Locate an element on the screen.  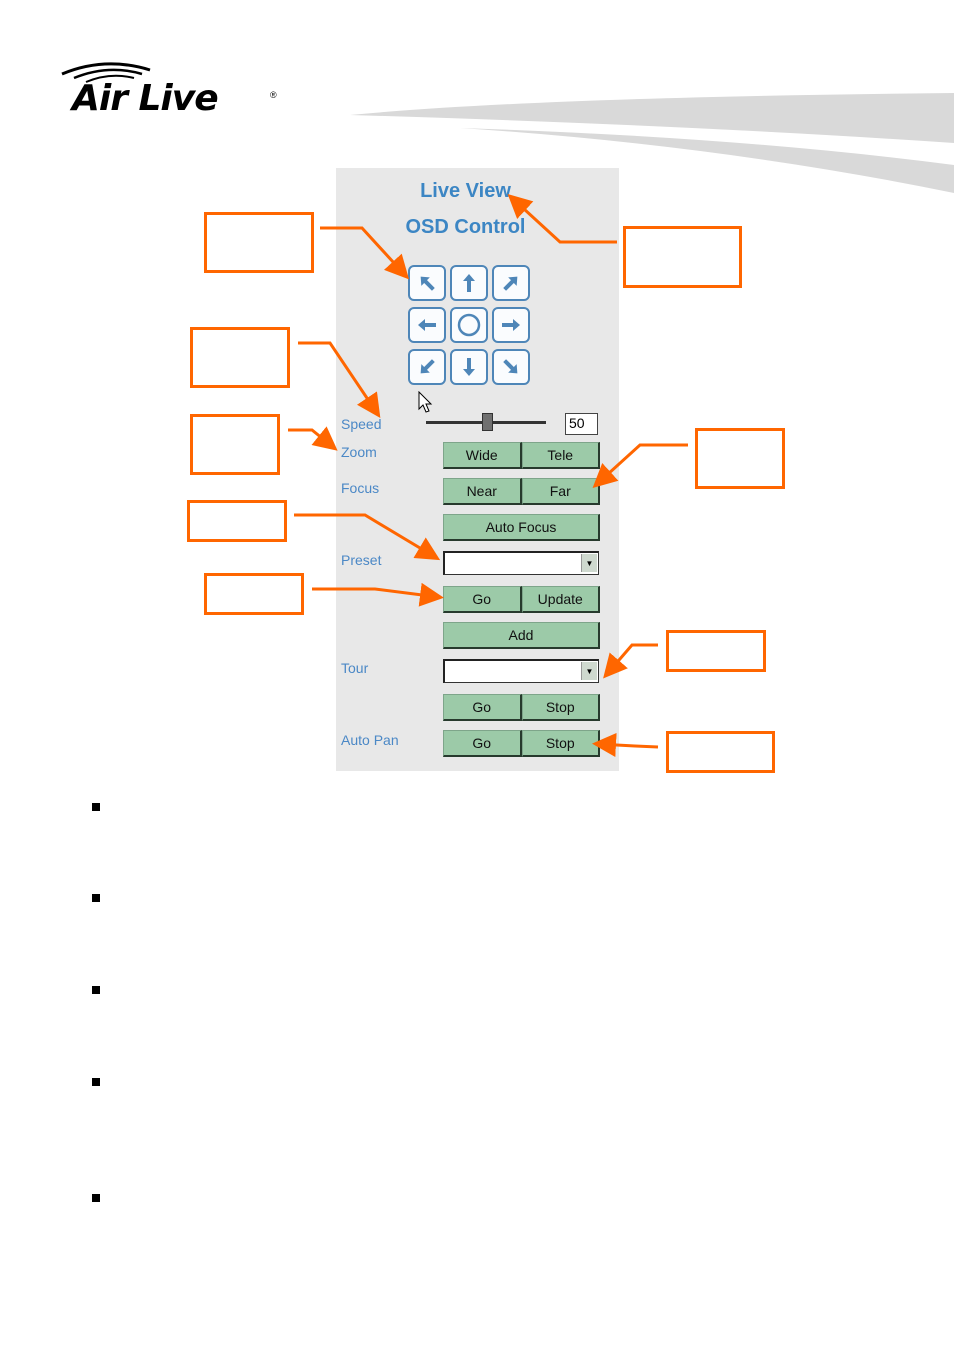
focus-label: Focus is located at coordinates (360, 488).